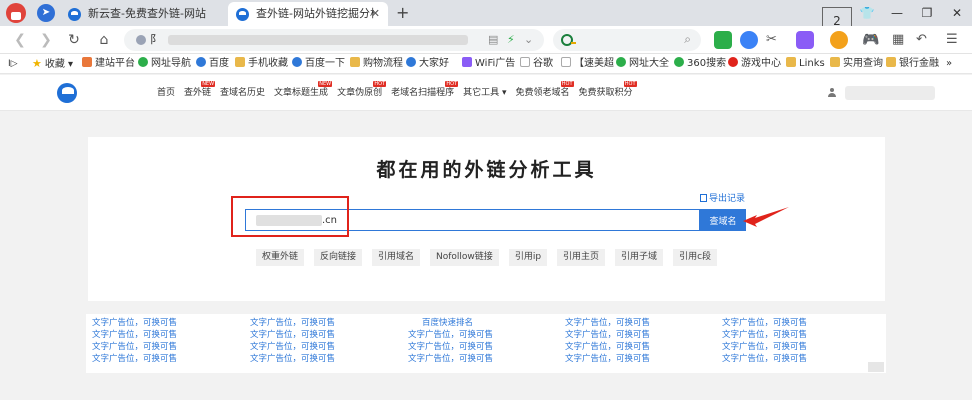  I want to click on tab-1: 新云查-免费查外链-网站域名查, so click(144, 14).